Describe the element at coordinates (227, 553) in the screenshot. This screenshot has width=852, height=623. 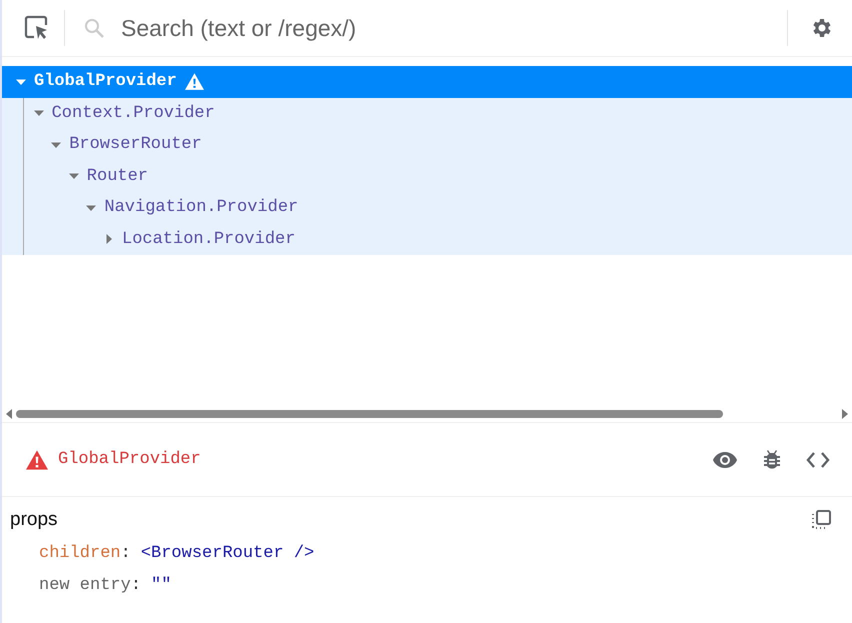
I see `prop-value: <BrowserRouter />` at that location.